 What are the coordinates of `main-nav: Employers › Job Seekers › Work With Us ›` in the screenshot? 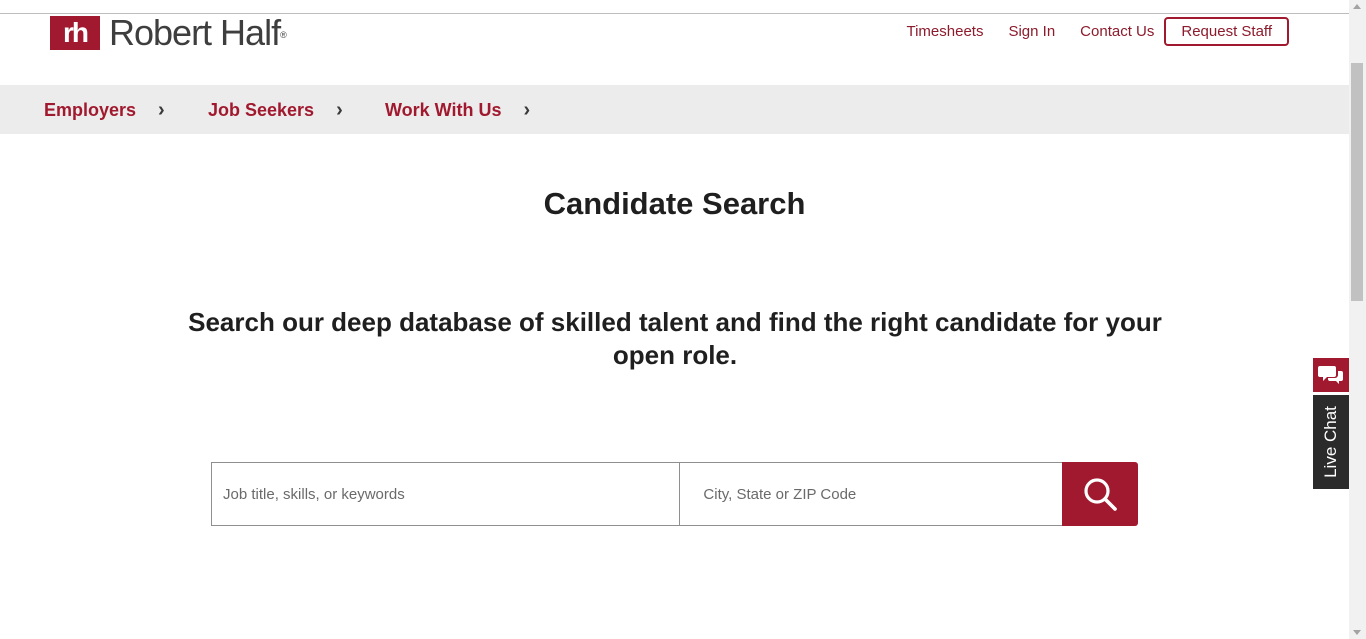 It's located at (674, 109).